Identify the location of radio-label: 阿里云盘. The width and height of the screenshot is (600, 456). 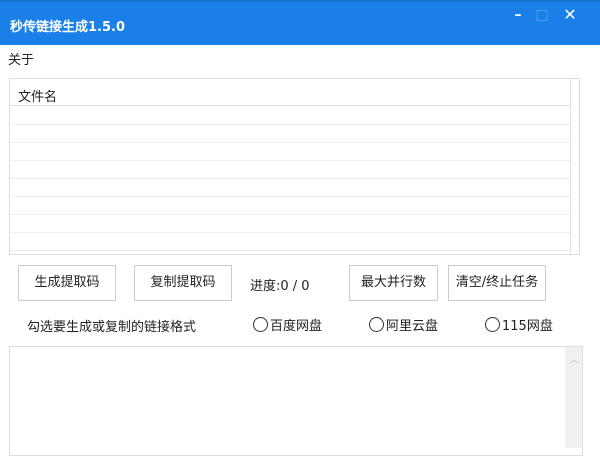
(412, 326).